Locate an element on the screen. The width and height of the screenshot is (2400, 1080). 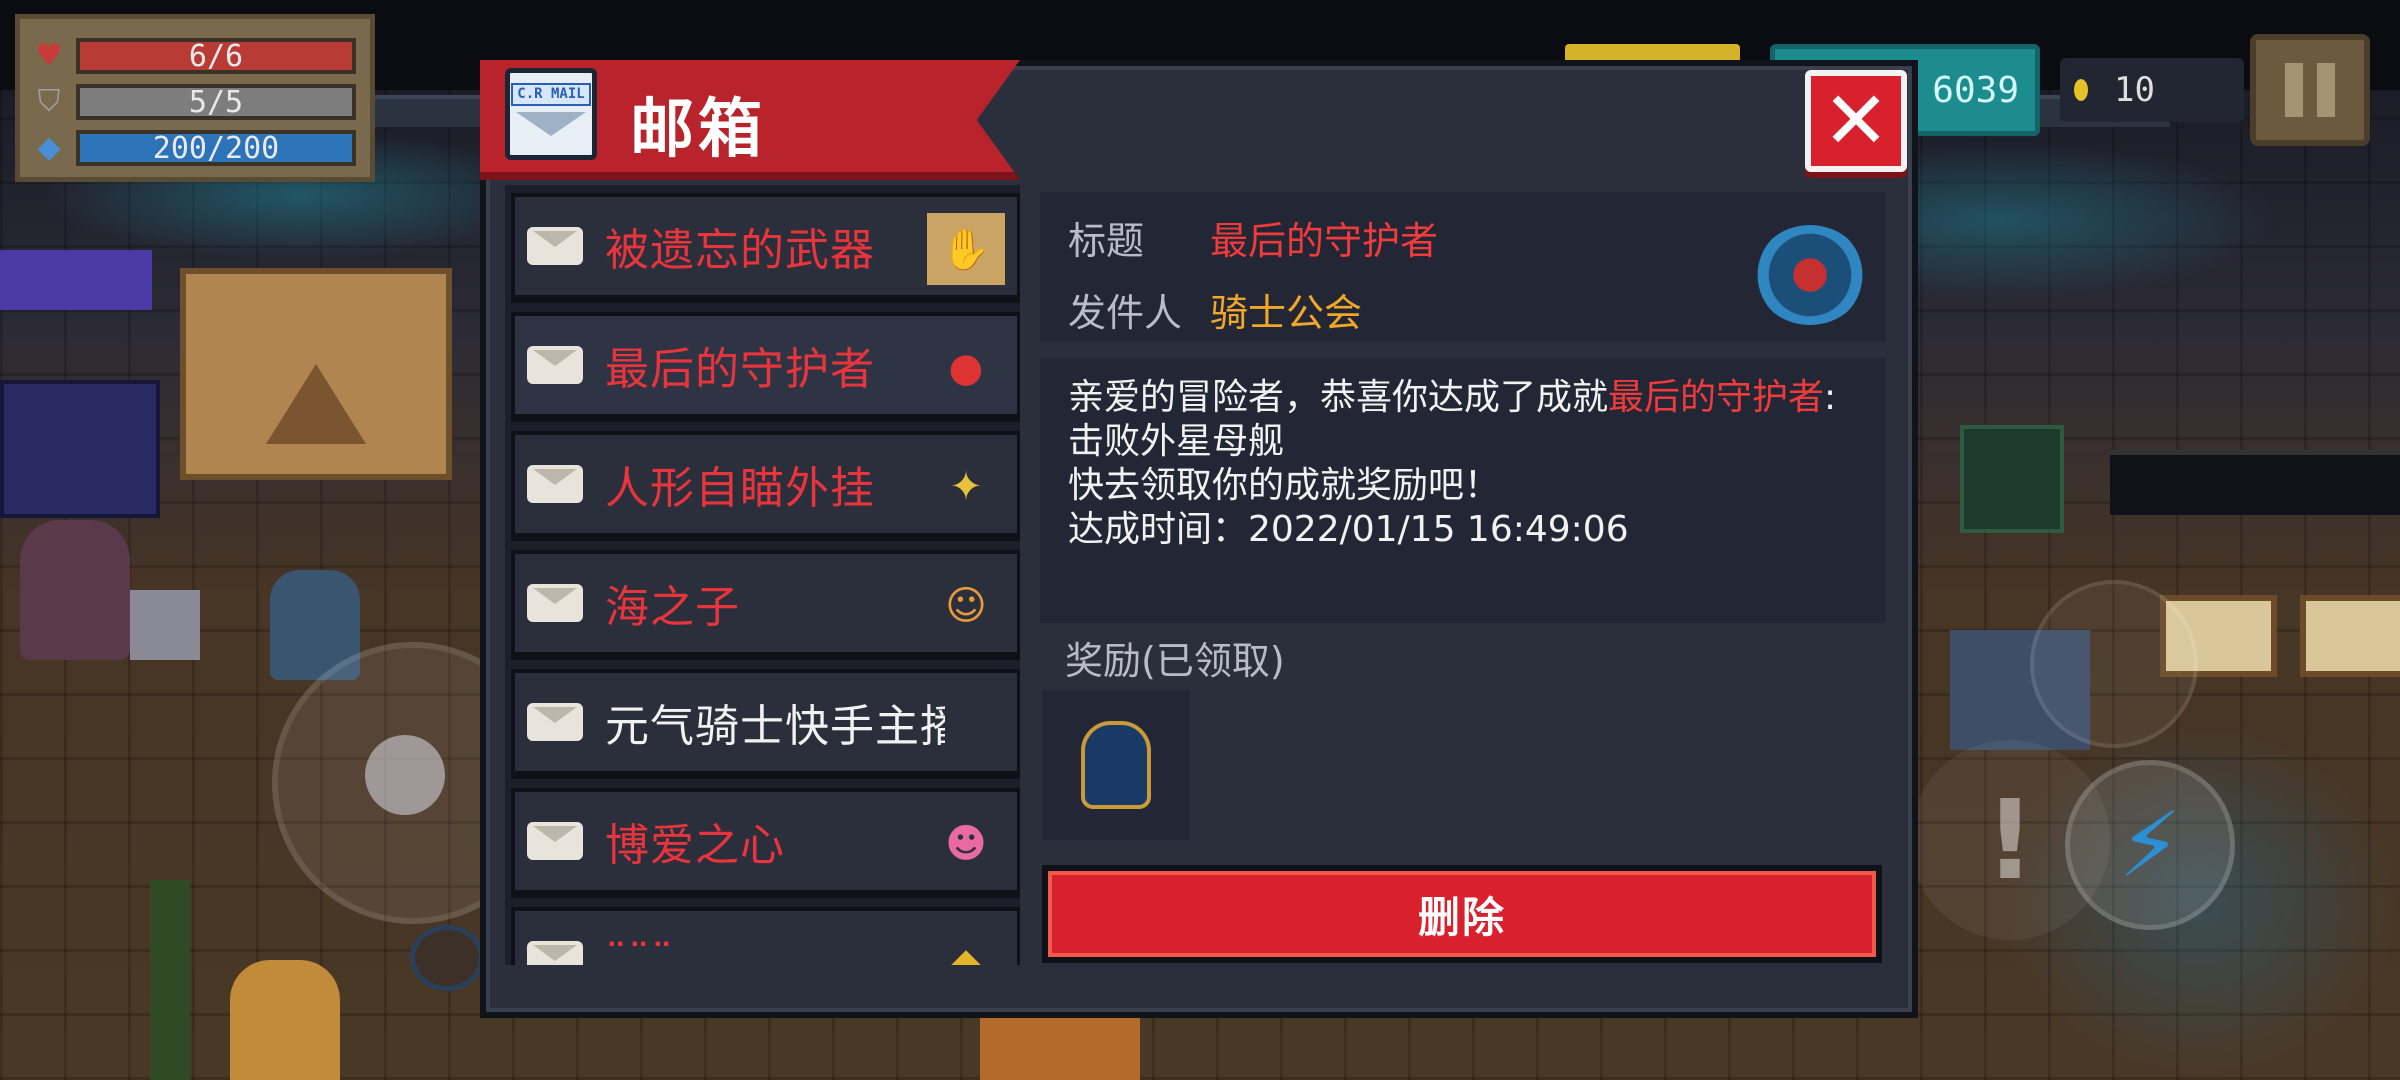
mail-body-line1: 亲爱的冒险者，恭喜你达成了成就最后的守护者:击败外星母舰 is located at coordinates (1463, 420).